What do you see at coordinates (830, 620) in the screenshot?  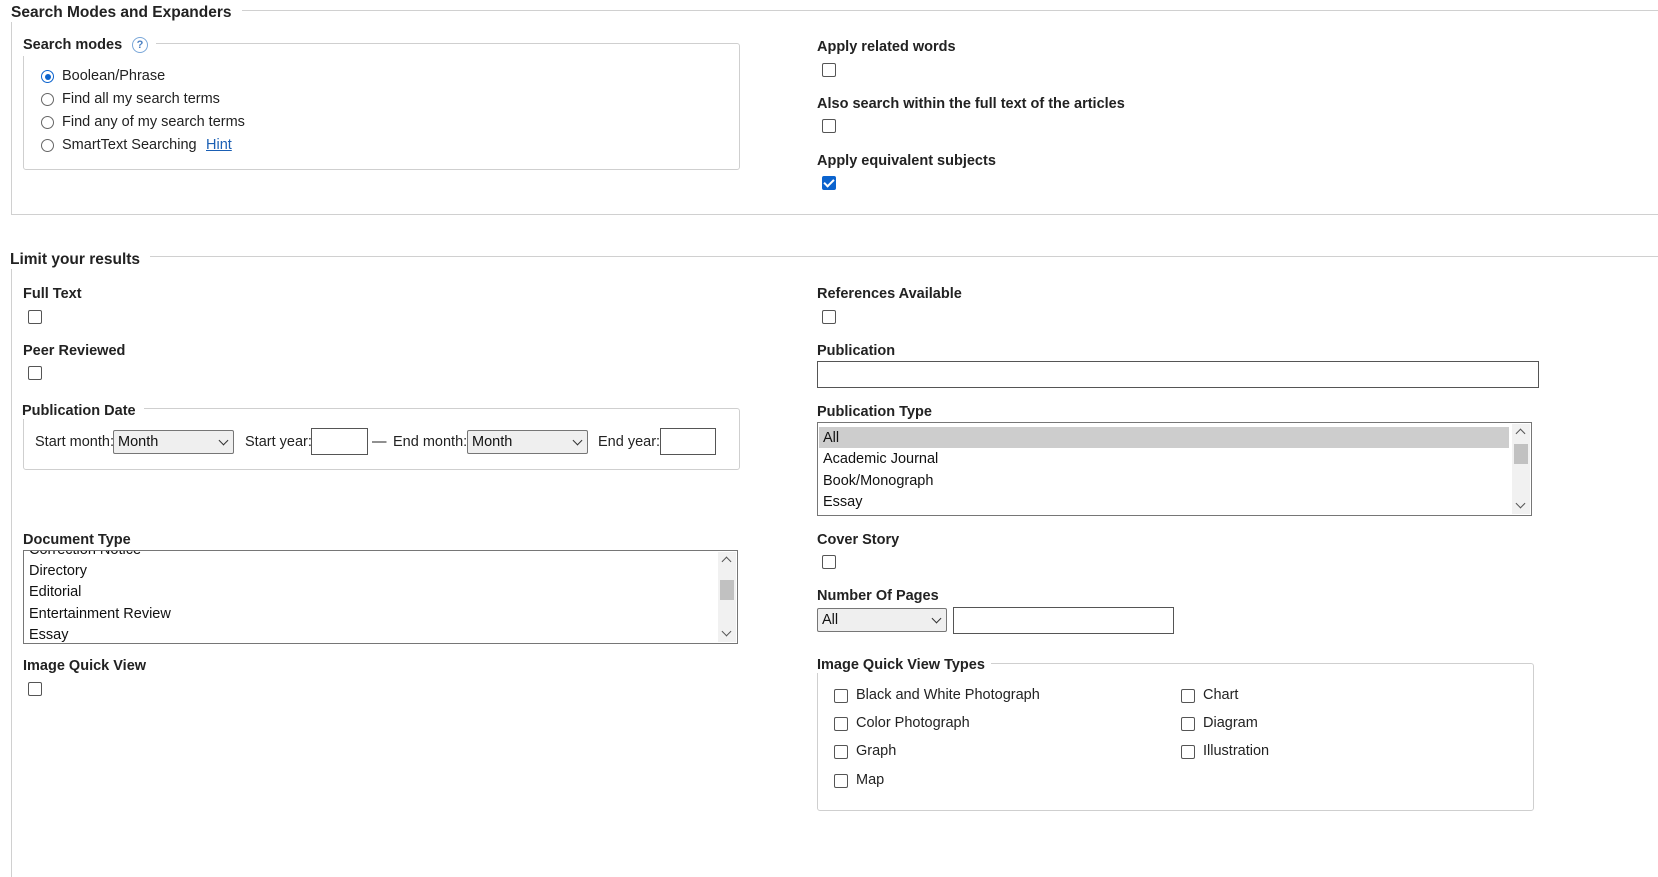 I see `number-of-pages-value: All` at bounding box center [830, 620].